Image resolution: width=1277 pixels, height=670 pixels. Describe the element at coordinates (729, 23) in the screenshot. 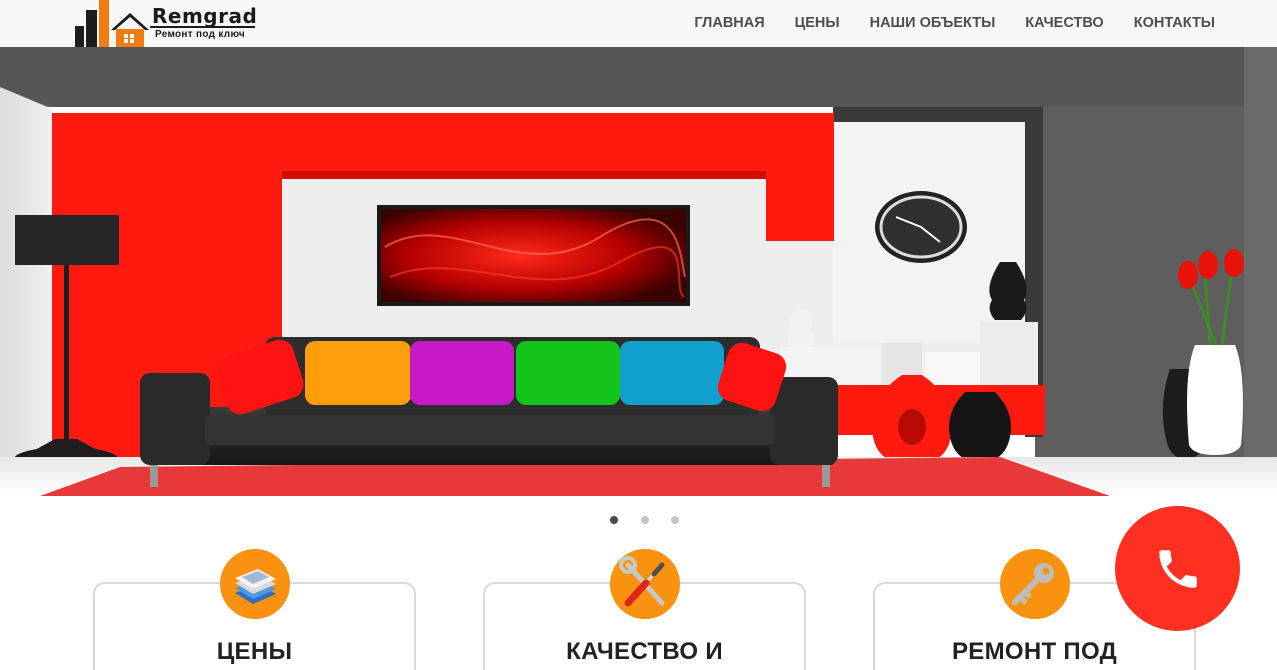

I see `nav-item-home: ГЛАВНАЯ` at that location.